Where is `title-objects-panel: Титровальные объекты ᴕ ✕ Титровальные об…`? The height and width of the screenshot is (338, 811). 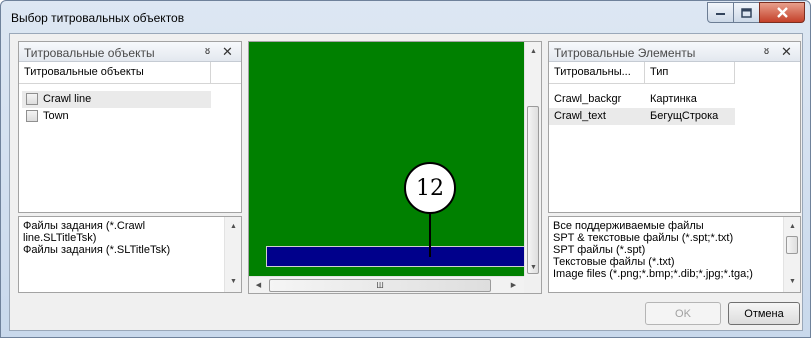
title-objects-panel: Титровальные объекты ᴕ ✕ Титровальные об… is located at coordinates (130, 127).